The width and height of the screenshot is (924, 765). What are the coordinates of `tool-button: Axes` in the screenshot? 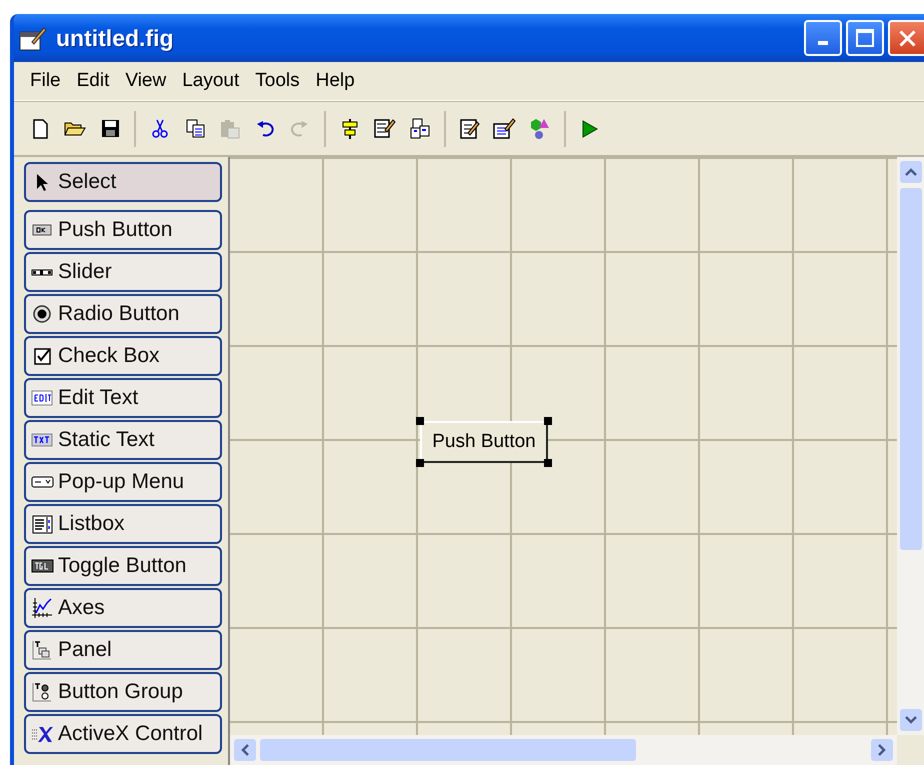 It's located at (123, 608).